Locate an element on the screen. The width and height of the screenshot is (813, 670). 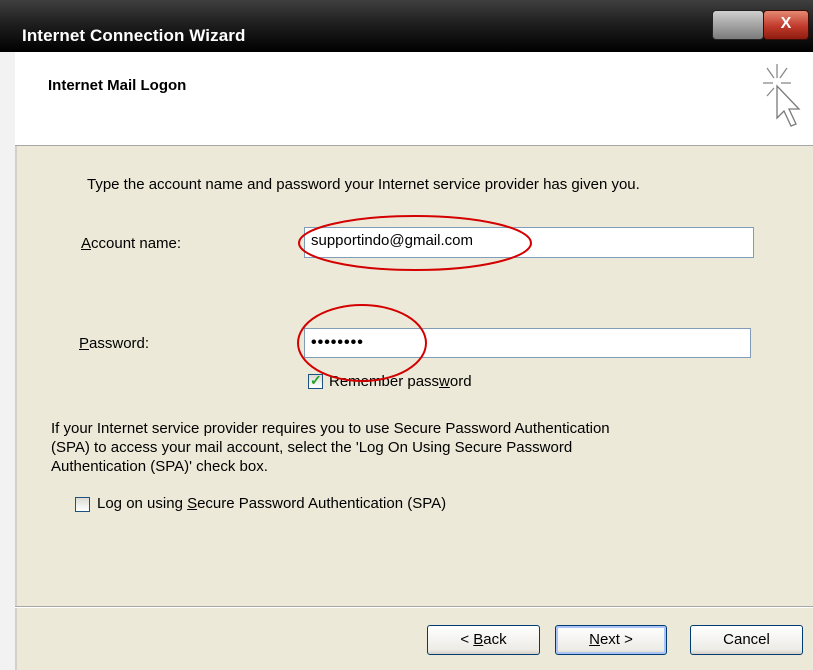
window-title: Internet Connection Wizard is located at coordinates (134, 35).